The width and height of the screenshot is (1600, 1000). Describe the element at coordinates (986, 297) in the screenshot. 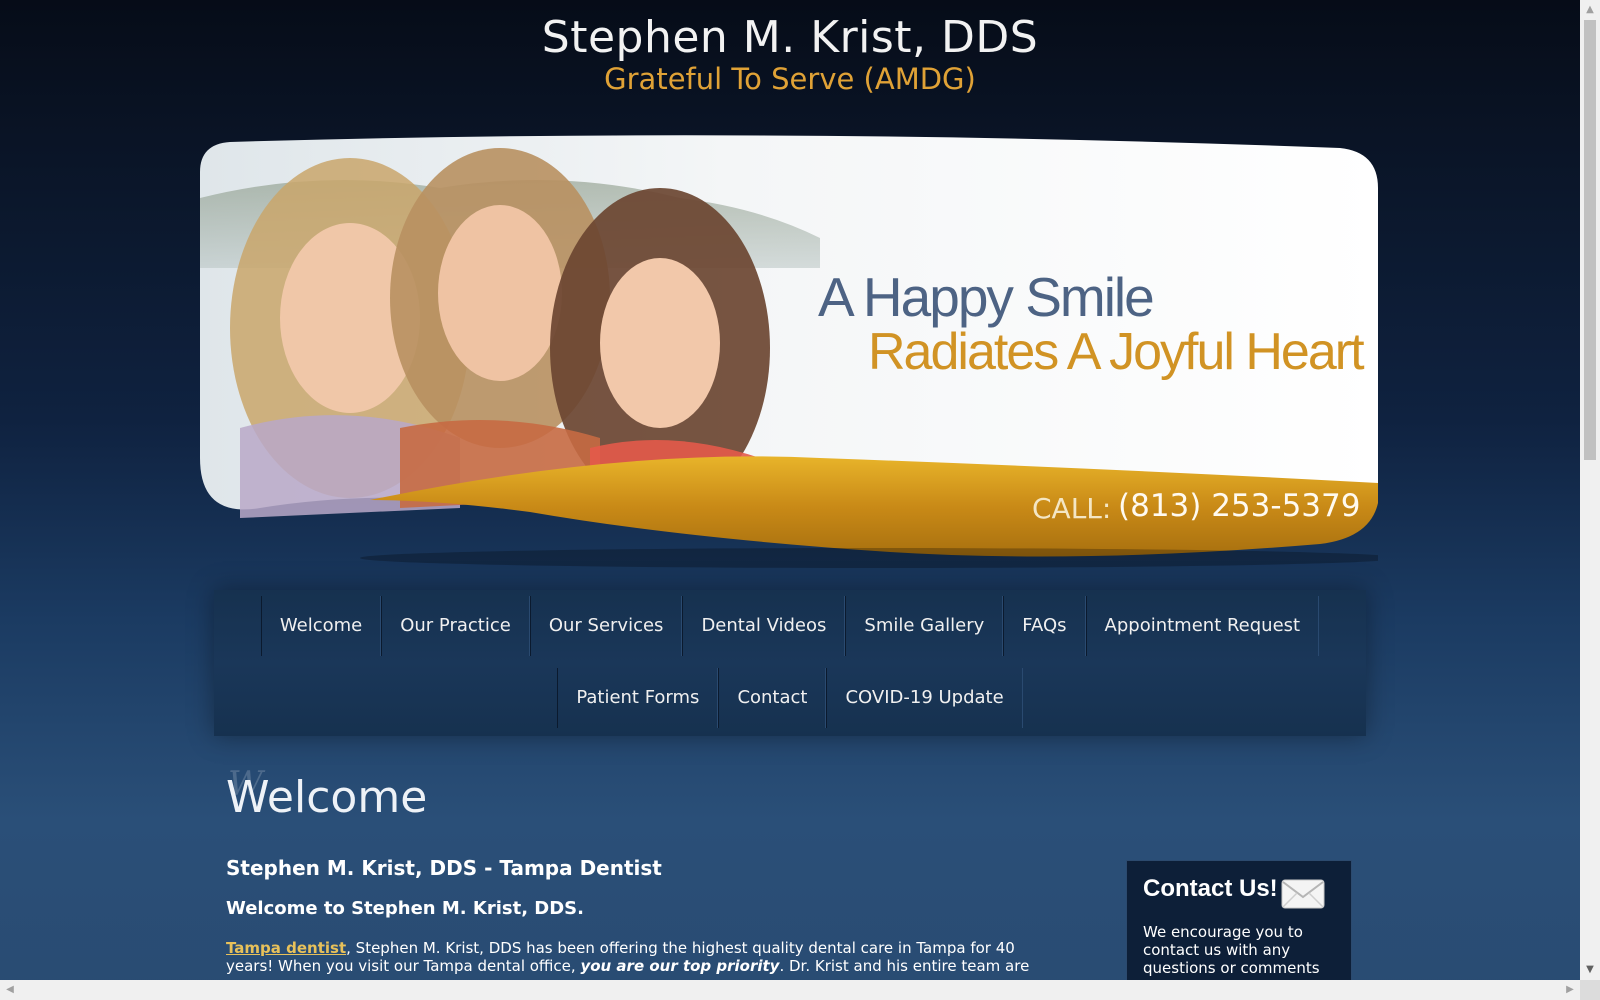

I see `banner-headline: A Happy Smile` at that location.